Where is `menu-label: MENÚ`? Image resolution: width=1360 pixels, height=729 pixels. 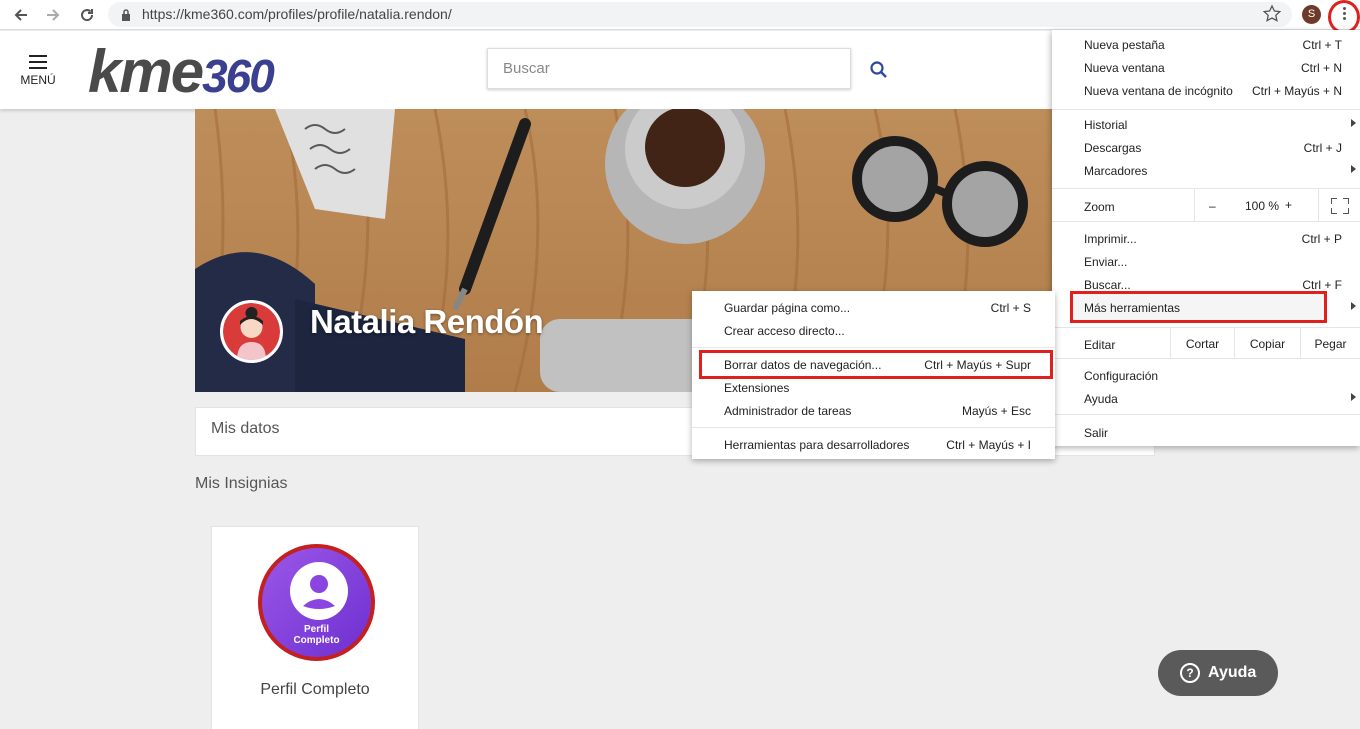
menu-label: MENÚ is located at coordinates (38, 80).